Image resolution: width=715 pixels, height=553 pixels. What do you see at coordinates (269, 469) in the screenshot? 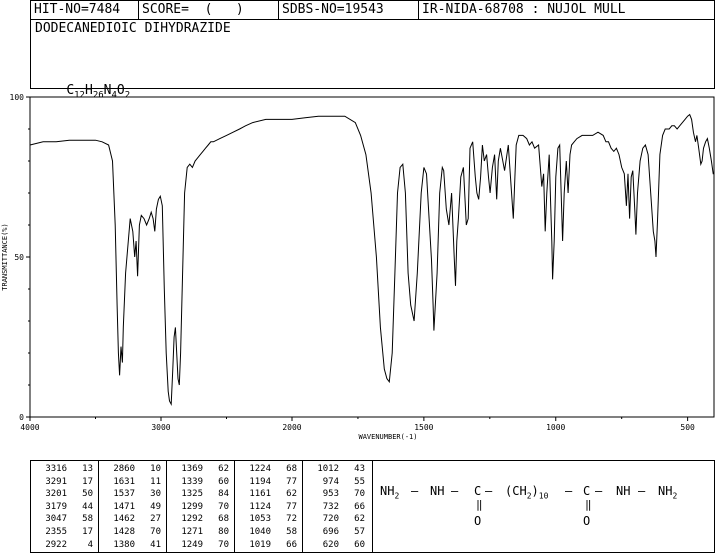
I see `peak-row: 1224 68` at bounding box center [269, 469].